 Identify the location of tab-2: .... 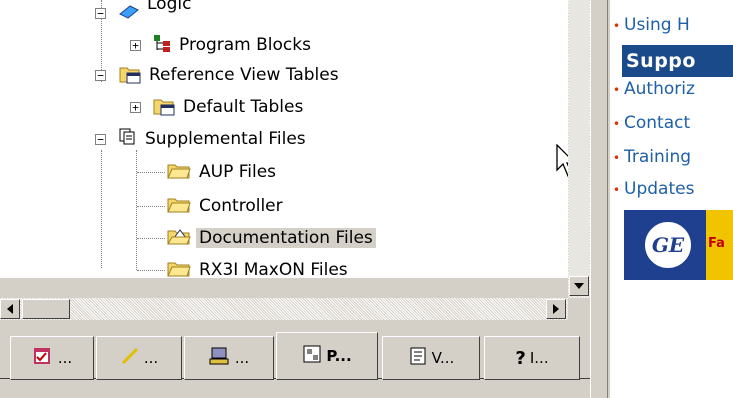
(139, 358).